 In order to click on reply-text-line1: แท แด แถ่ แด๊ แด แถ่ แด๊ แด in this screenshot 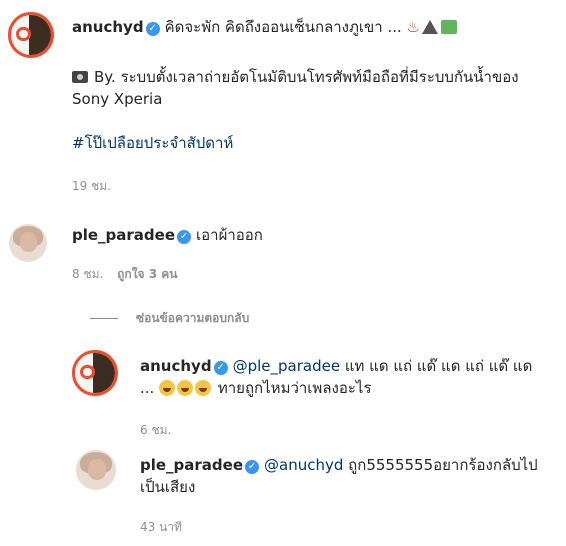, I will do `click(438, 366)`.